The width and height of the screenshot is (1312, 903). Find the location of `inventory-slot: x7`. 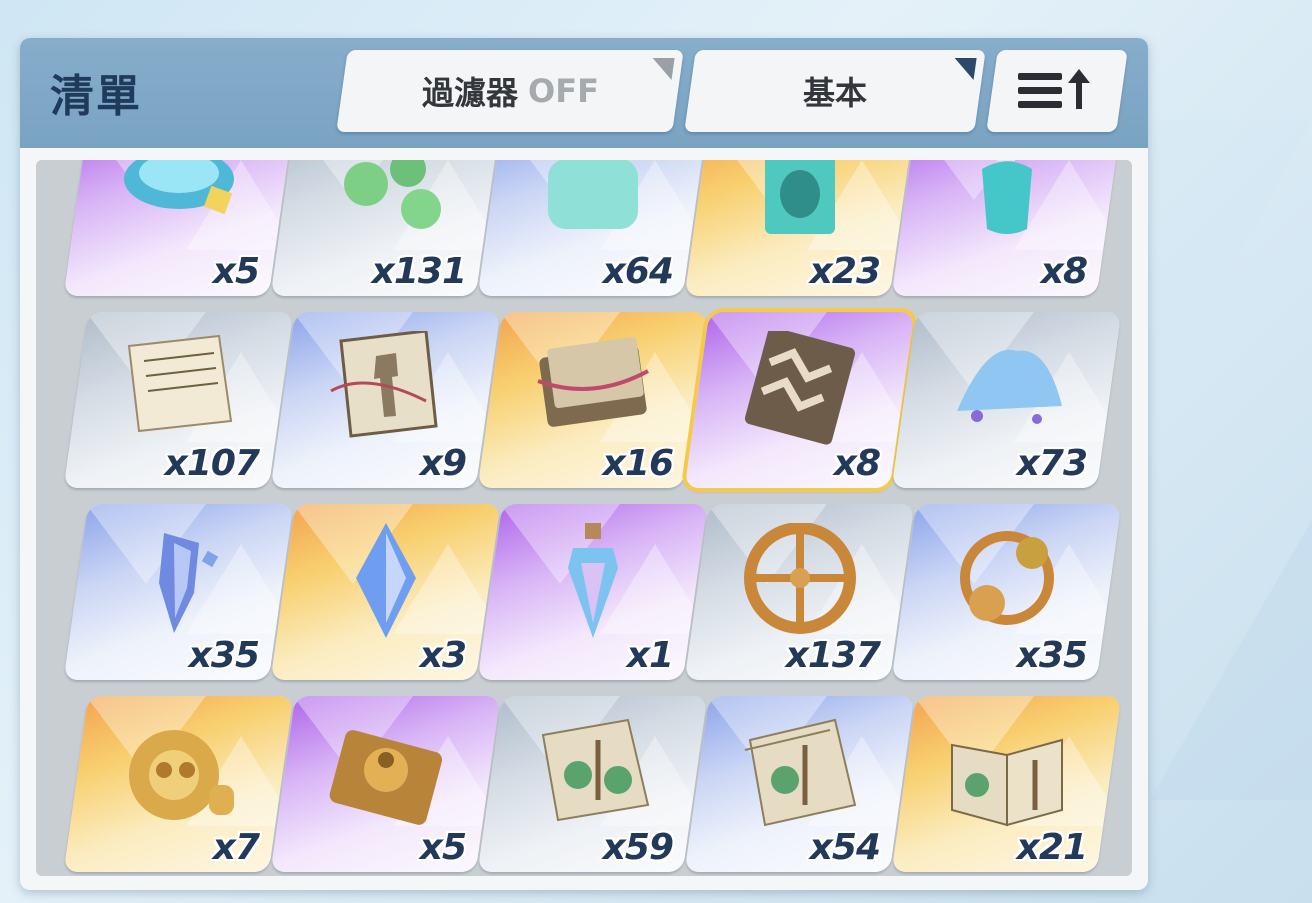

inventory-slot: x7 is located at coordinates (178, 784).